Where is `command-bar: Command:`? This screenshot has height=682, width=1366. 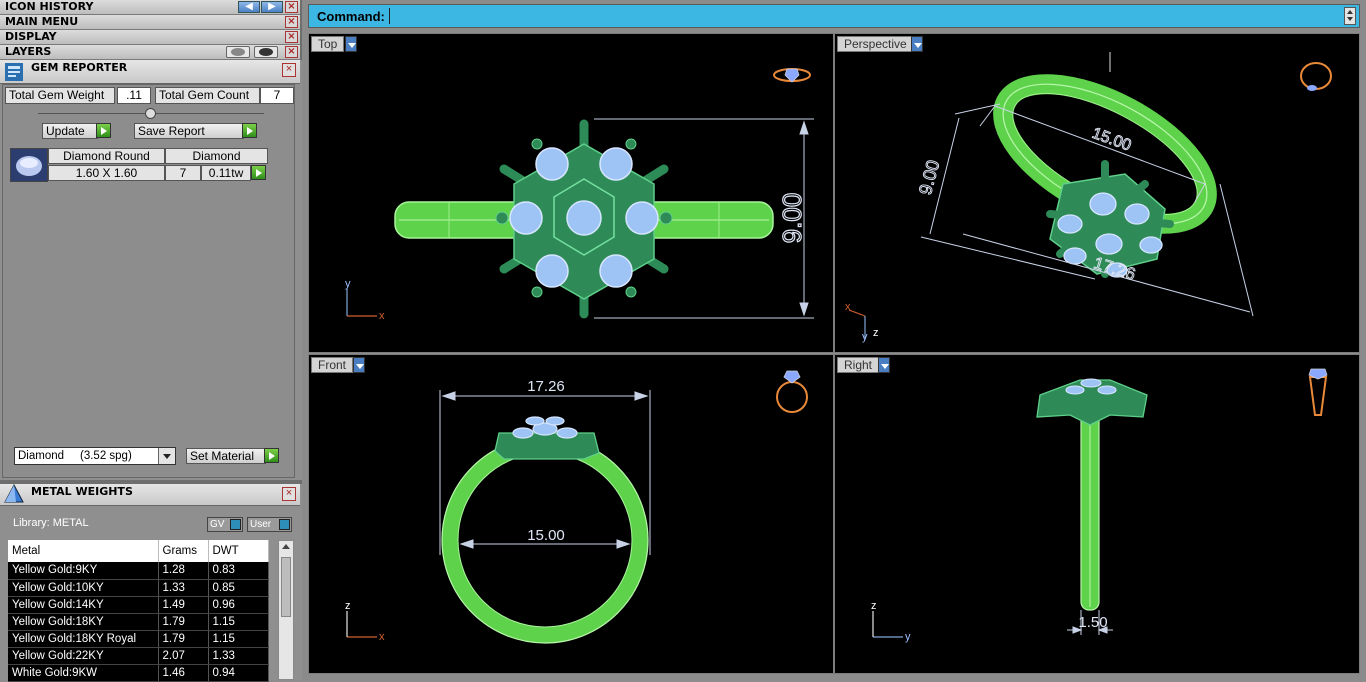 command-bar: Command: is located at coordinates (834, 16).